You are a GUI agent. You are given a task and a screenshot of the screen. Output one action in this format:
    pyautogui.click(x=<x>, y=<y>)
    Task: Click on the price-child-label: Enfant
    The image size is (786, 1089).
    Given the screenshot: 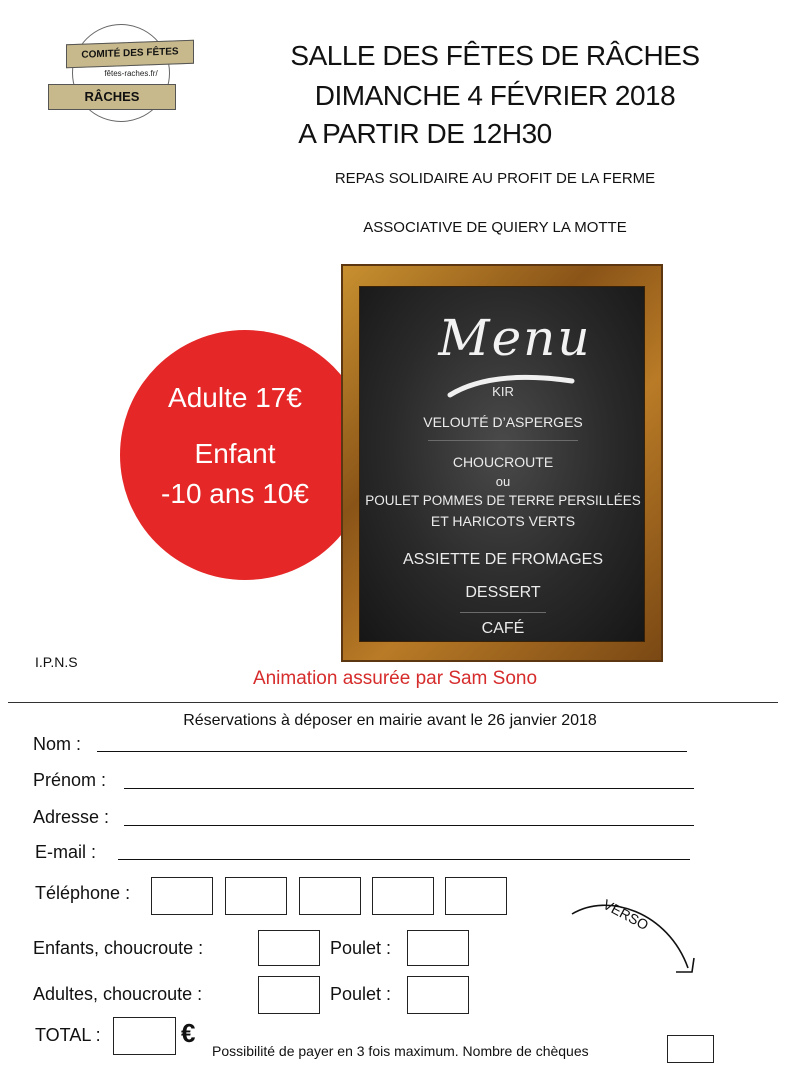 What is the action you would take?
    pyautogui.click(x=235, y=453)
    